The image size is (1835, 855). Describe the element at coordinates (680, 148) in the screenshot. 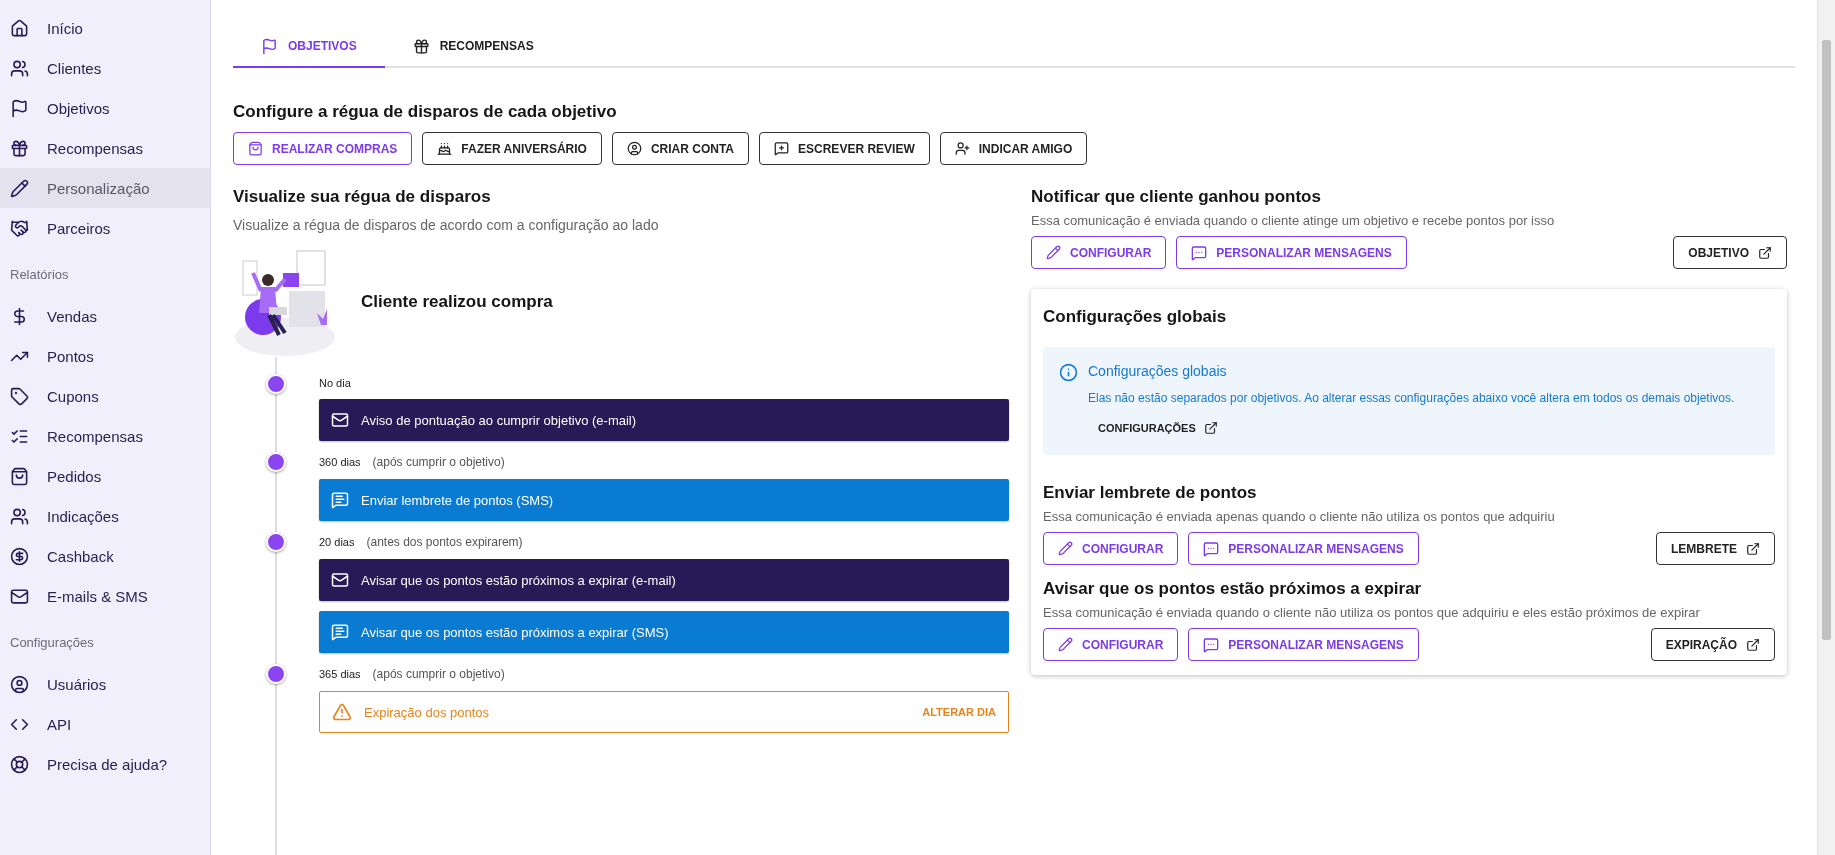

I see `objective-button: CRIAR CONTA` at that location.